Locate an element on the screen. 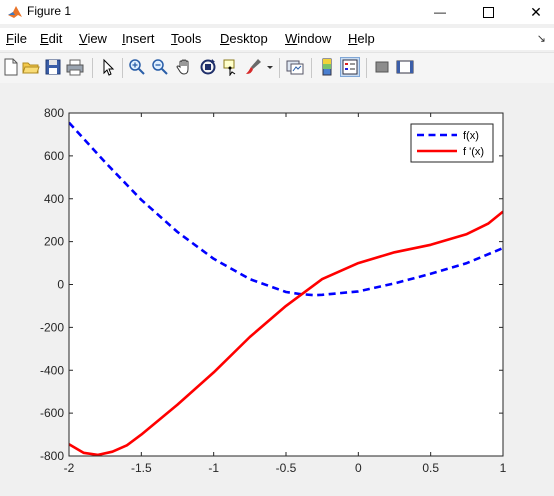 The width and height of the screenshot is (554, 496). x-tick-label: -1.5 is located at coordinates (141, 468).